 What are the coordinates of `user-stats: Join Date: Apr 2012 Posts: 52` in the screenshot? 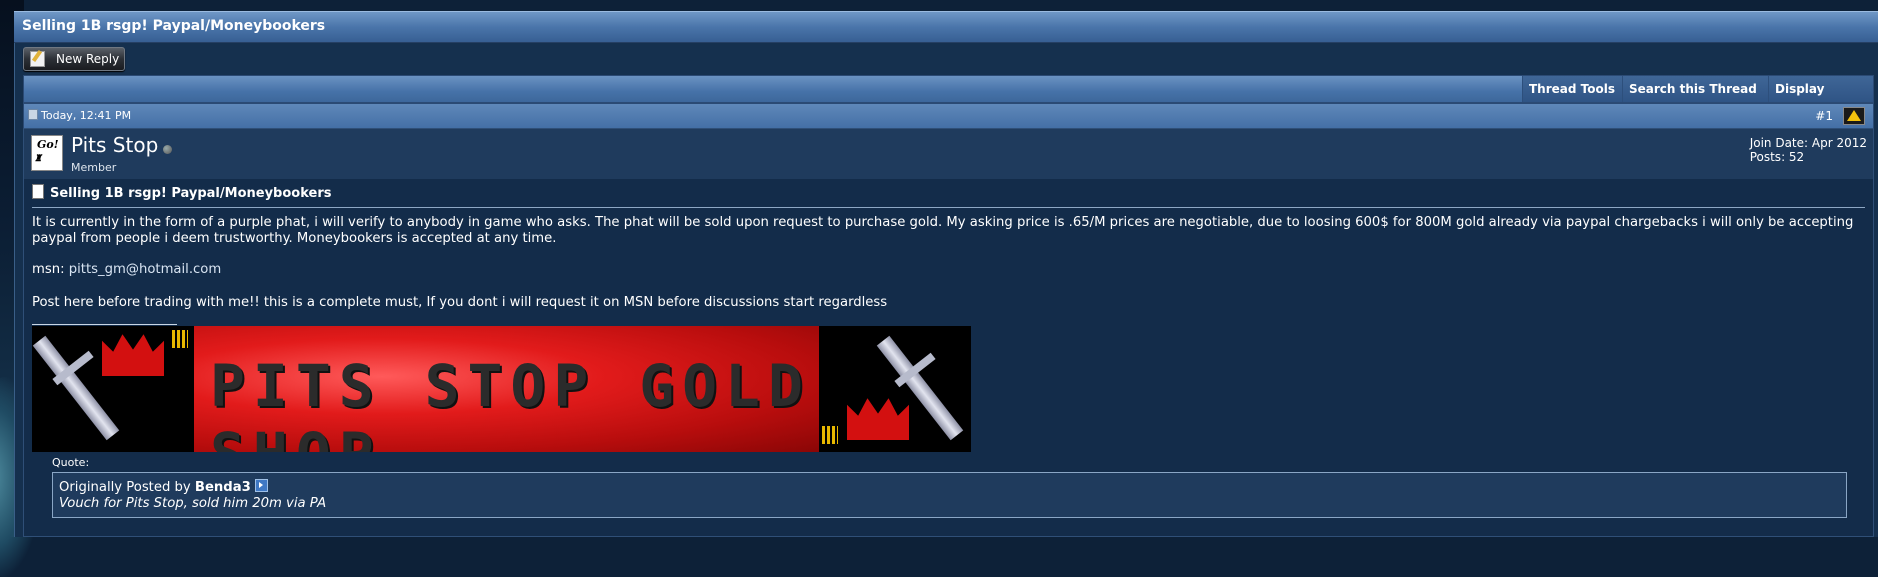 It's located at (1808, 150).